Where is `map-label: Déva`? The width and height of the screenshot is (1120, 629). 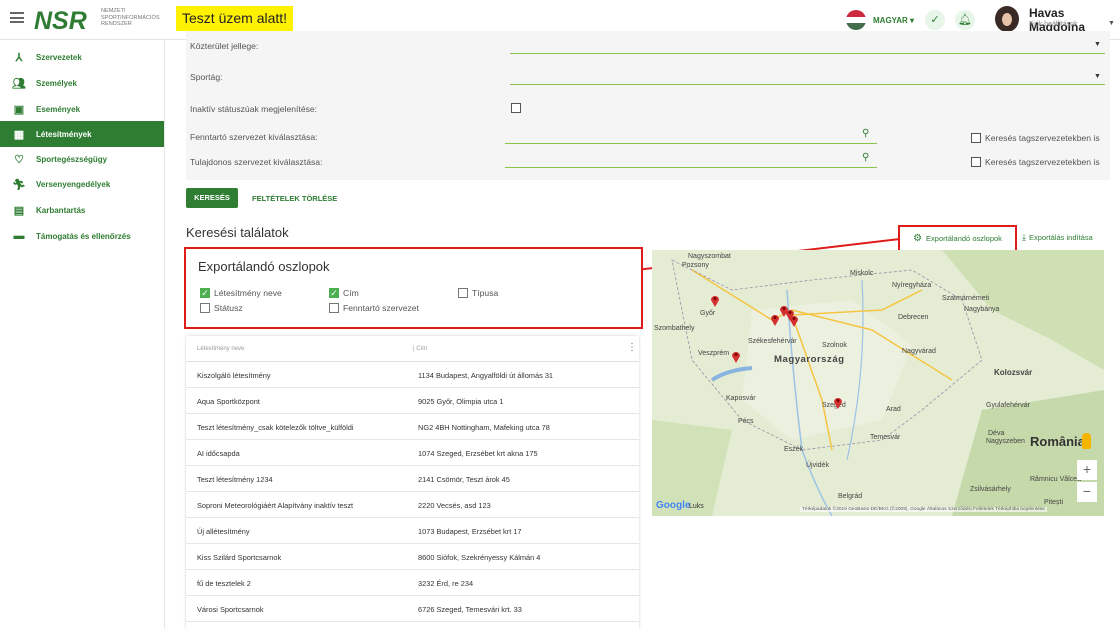 map-label: Déva is located at coordinates (996, 433).